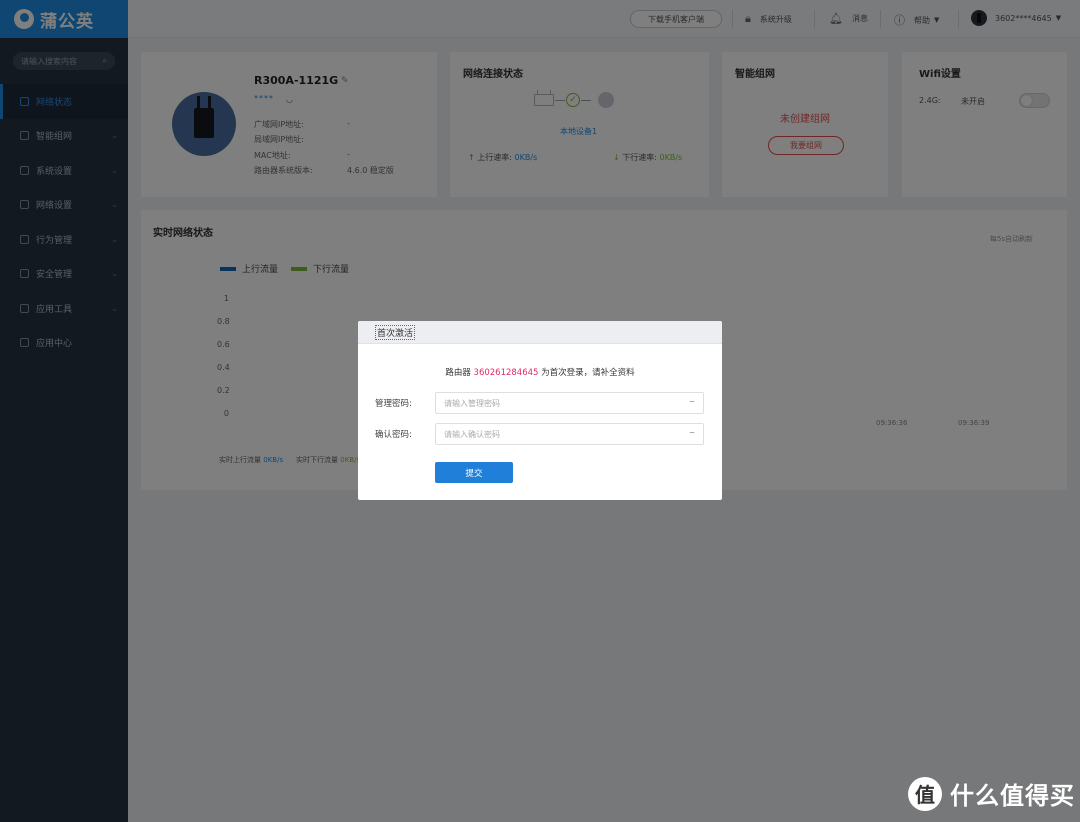 The image size is (1080, 822). Describe the element at coordinates (395, 332) in the screenshot. I see `dialog-title: 首次激活` at that location.